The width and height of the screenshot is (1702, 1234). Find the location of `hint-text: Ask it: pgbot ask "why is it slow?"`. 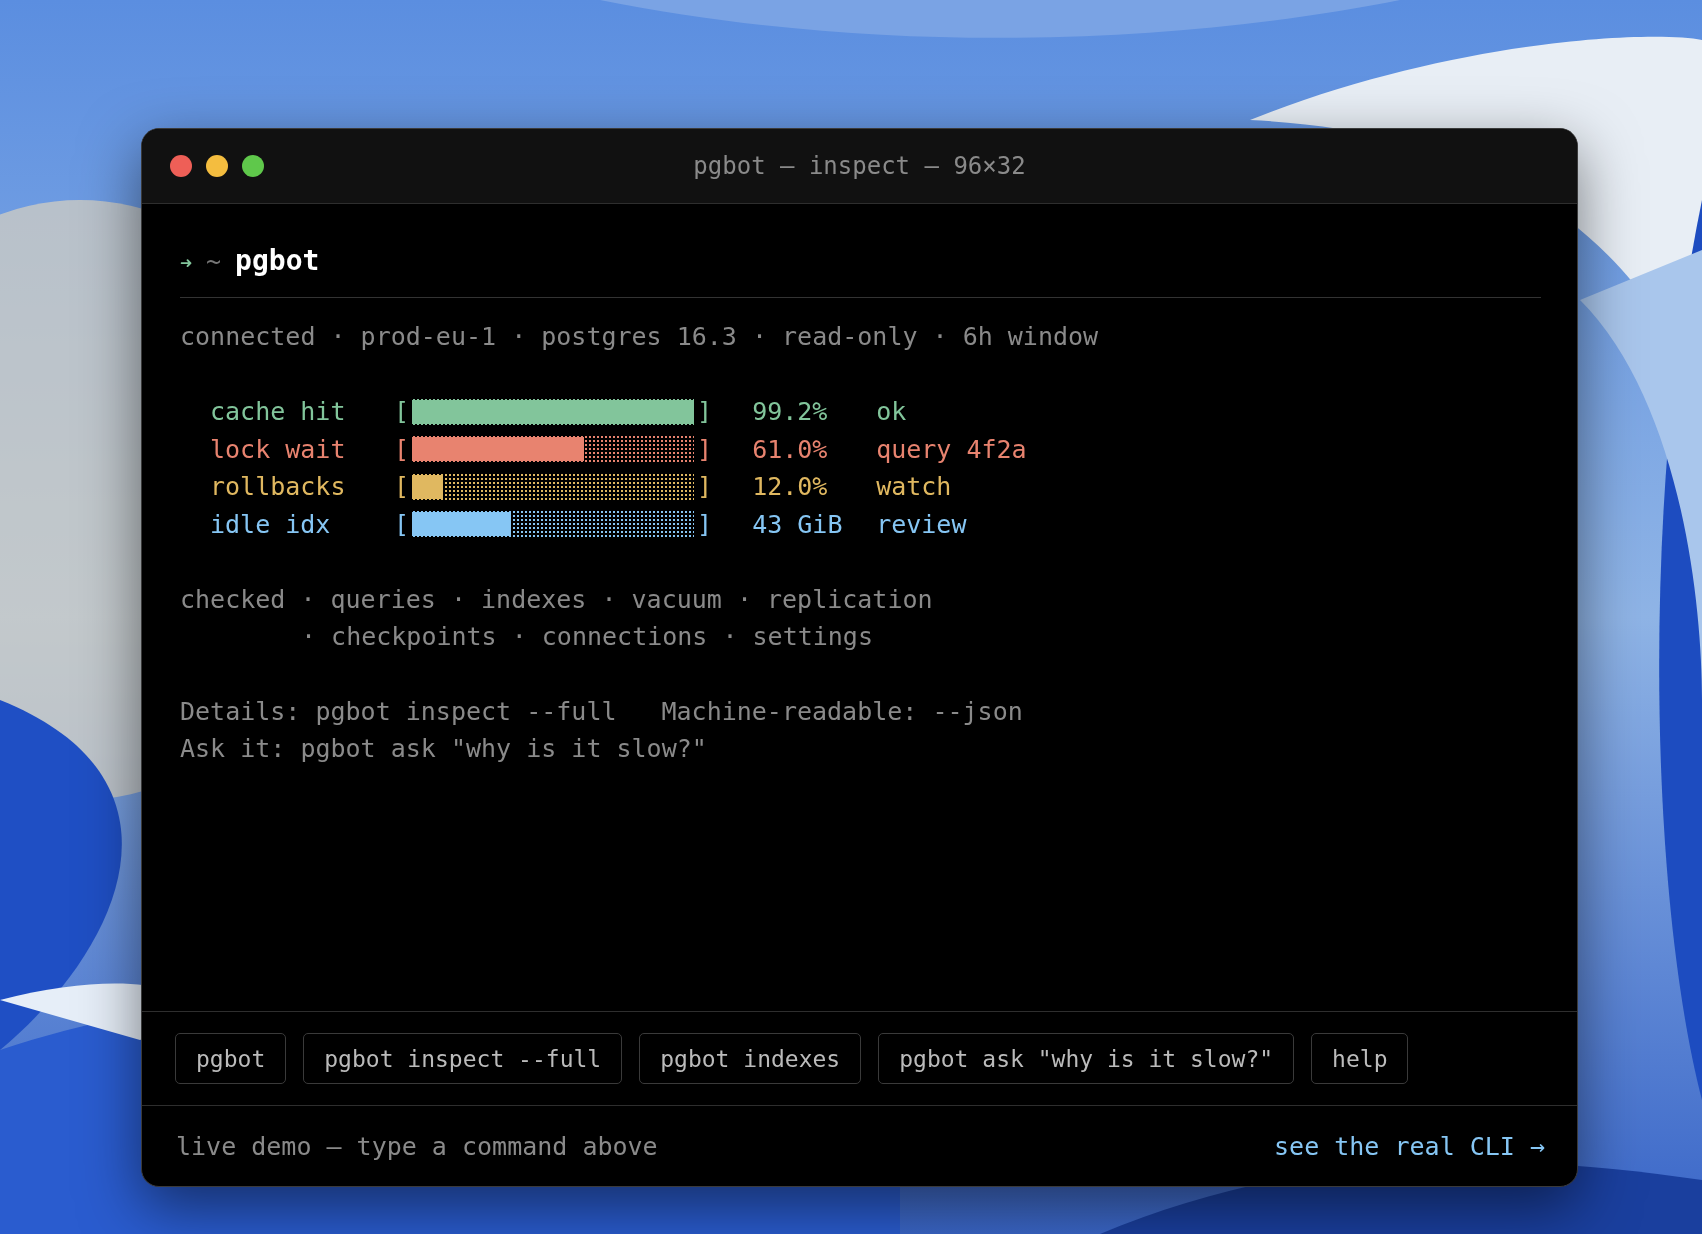

hint-text: Ask it: pgbot ask "why is it slow?" is located at coordinates (443, 749).